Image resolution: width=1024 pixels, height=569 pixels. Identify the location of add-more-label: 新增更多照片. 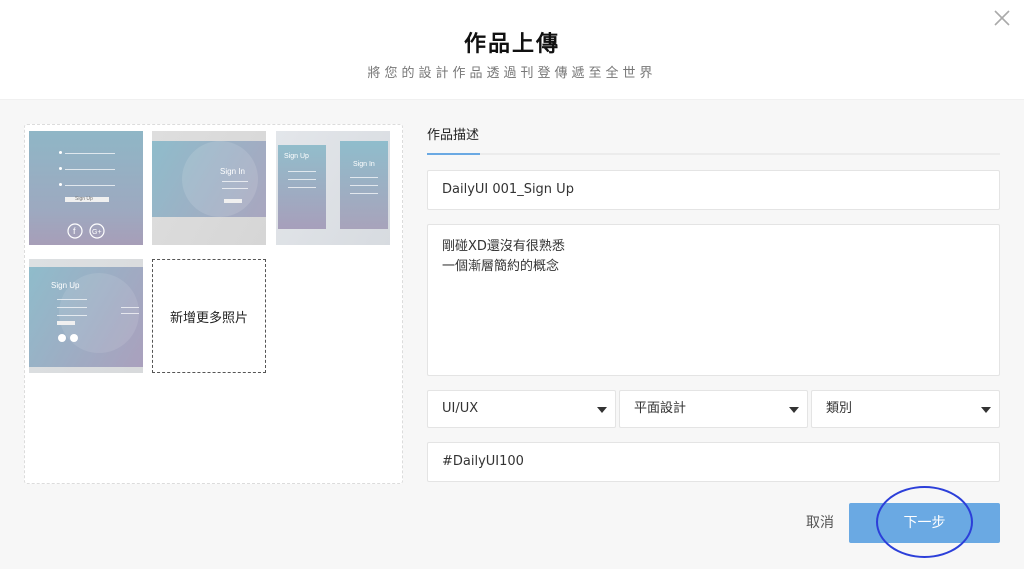
(208, 318).